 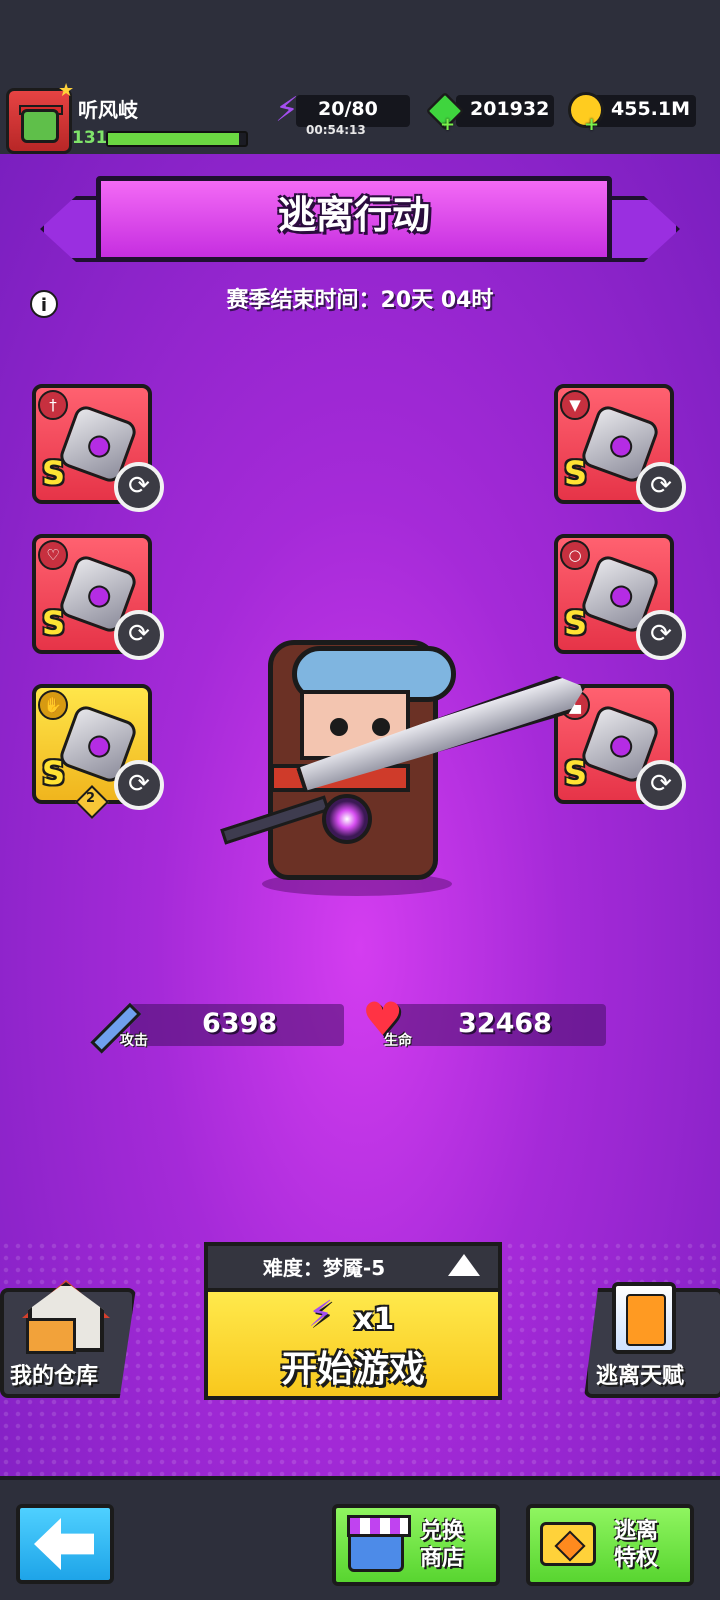 I want to click on swap-weapon-icon: ⟳, so click(x=139, y=487).